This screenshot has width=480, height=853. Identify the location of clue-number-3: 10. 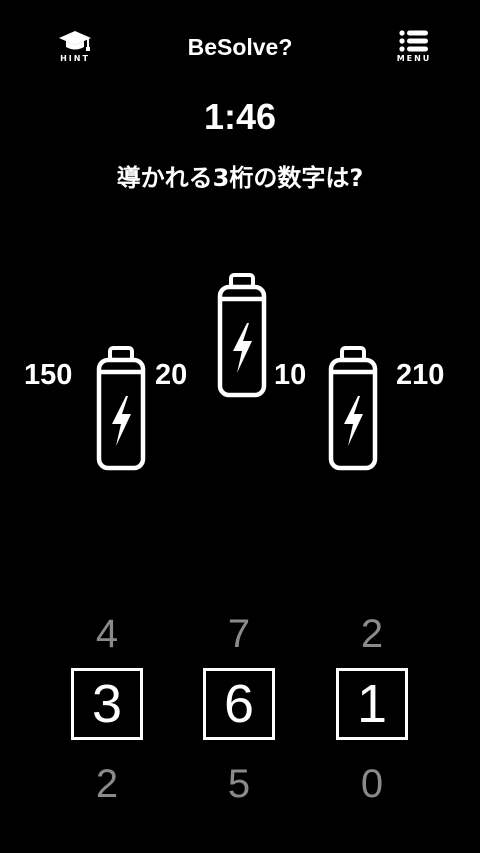
(290, 375).